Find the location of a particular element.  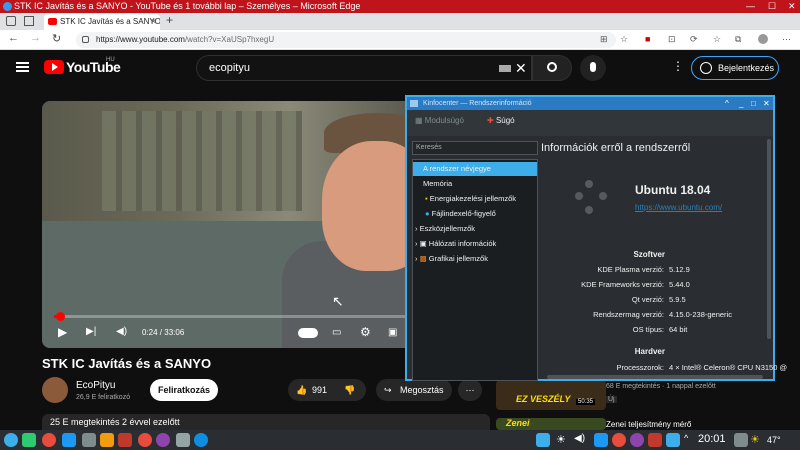

app-icon is located at coordinates (125, 440).